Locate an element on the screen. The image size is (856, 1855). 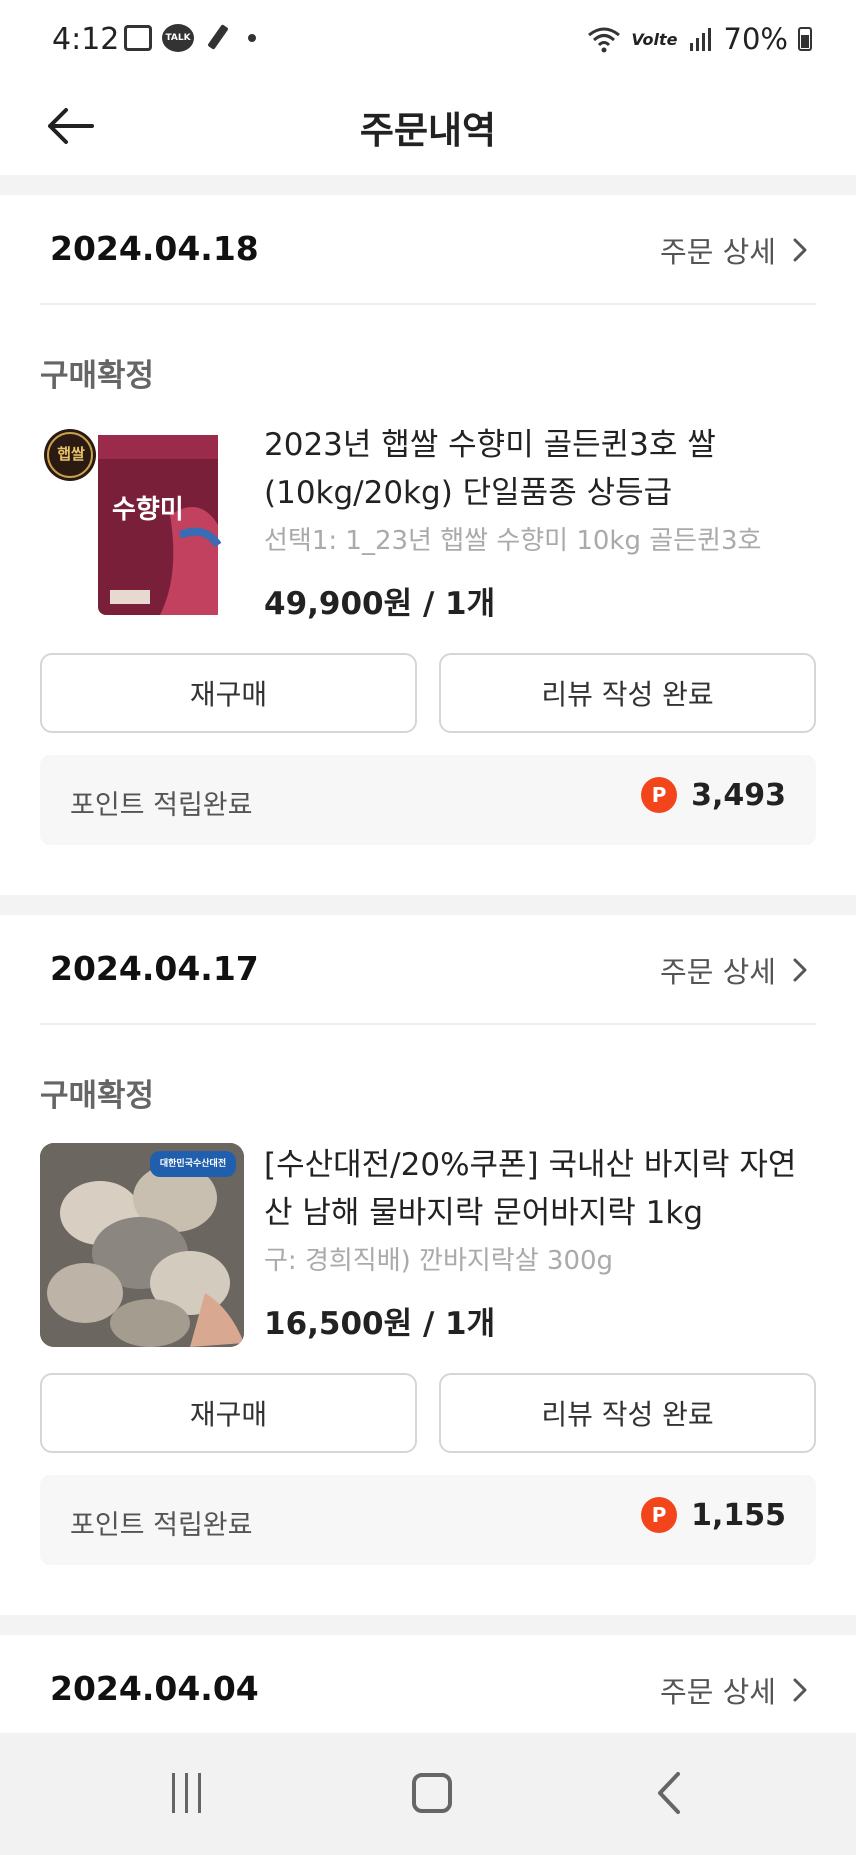
app-header: 주문내역 is located at coordinates (428, 127).